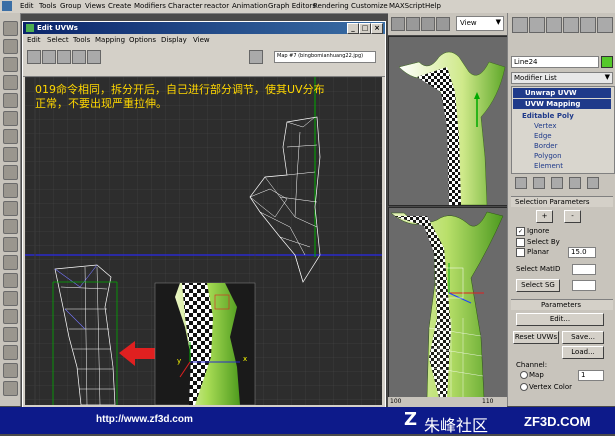 The height and width of the screenshot is (436, 615). Describe the element at coordinates (94, 57) in the screenshot. I see `mirror-tool-icon` at that location.